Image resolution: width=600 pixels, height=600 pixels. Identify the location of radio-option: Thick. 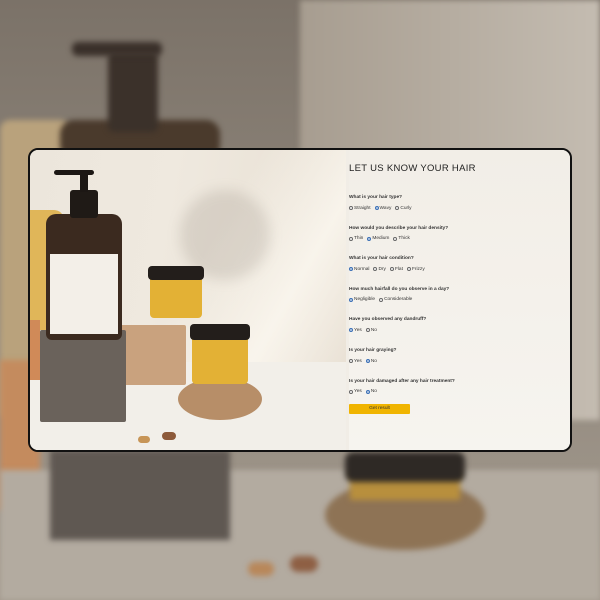
(401, 239).